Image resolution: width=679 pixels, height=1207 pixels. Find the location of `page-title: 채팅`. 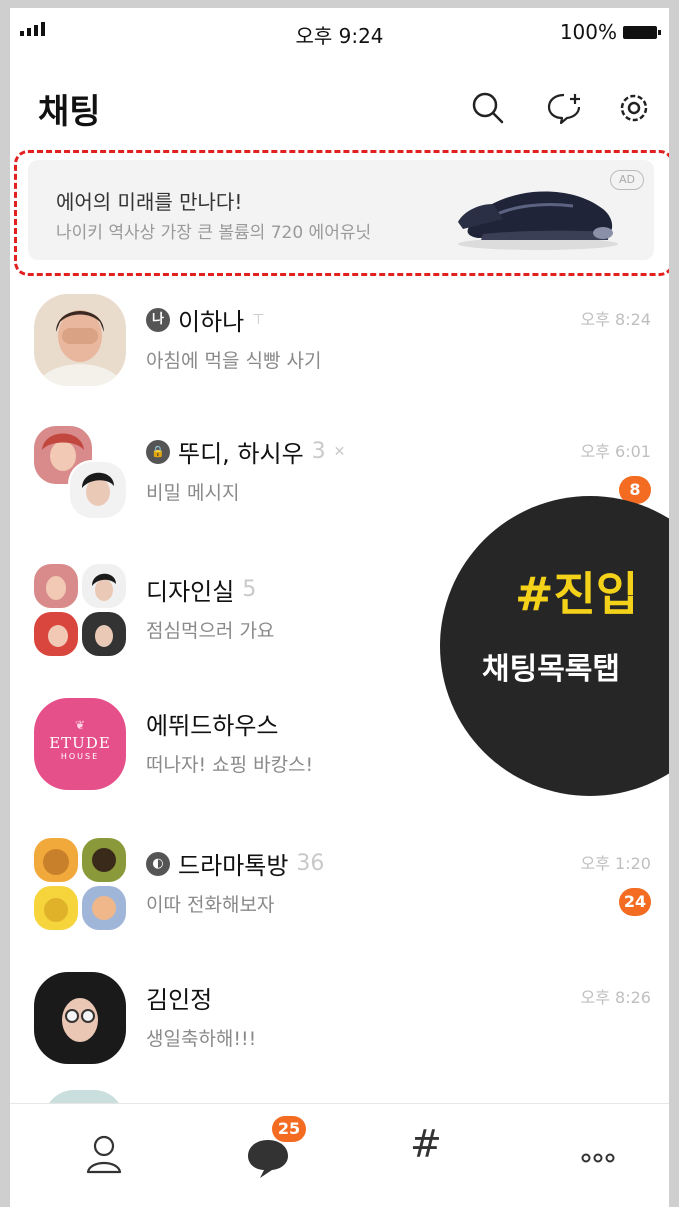

page-title: 채팅 is located at coordinates (69, 112).